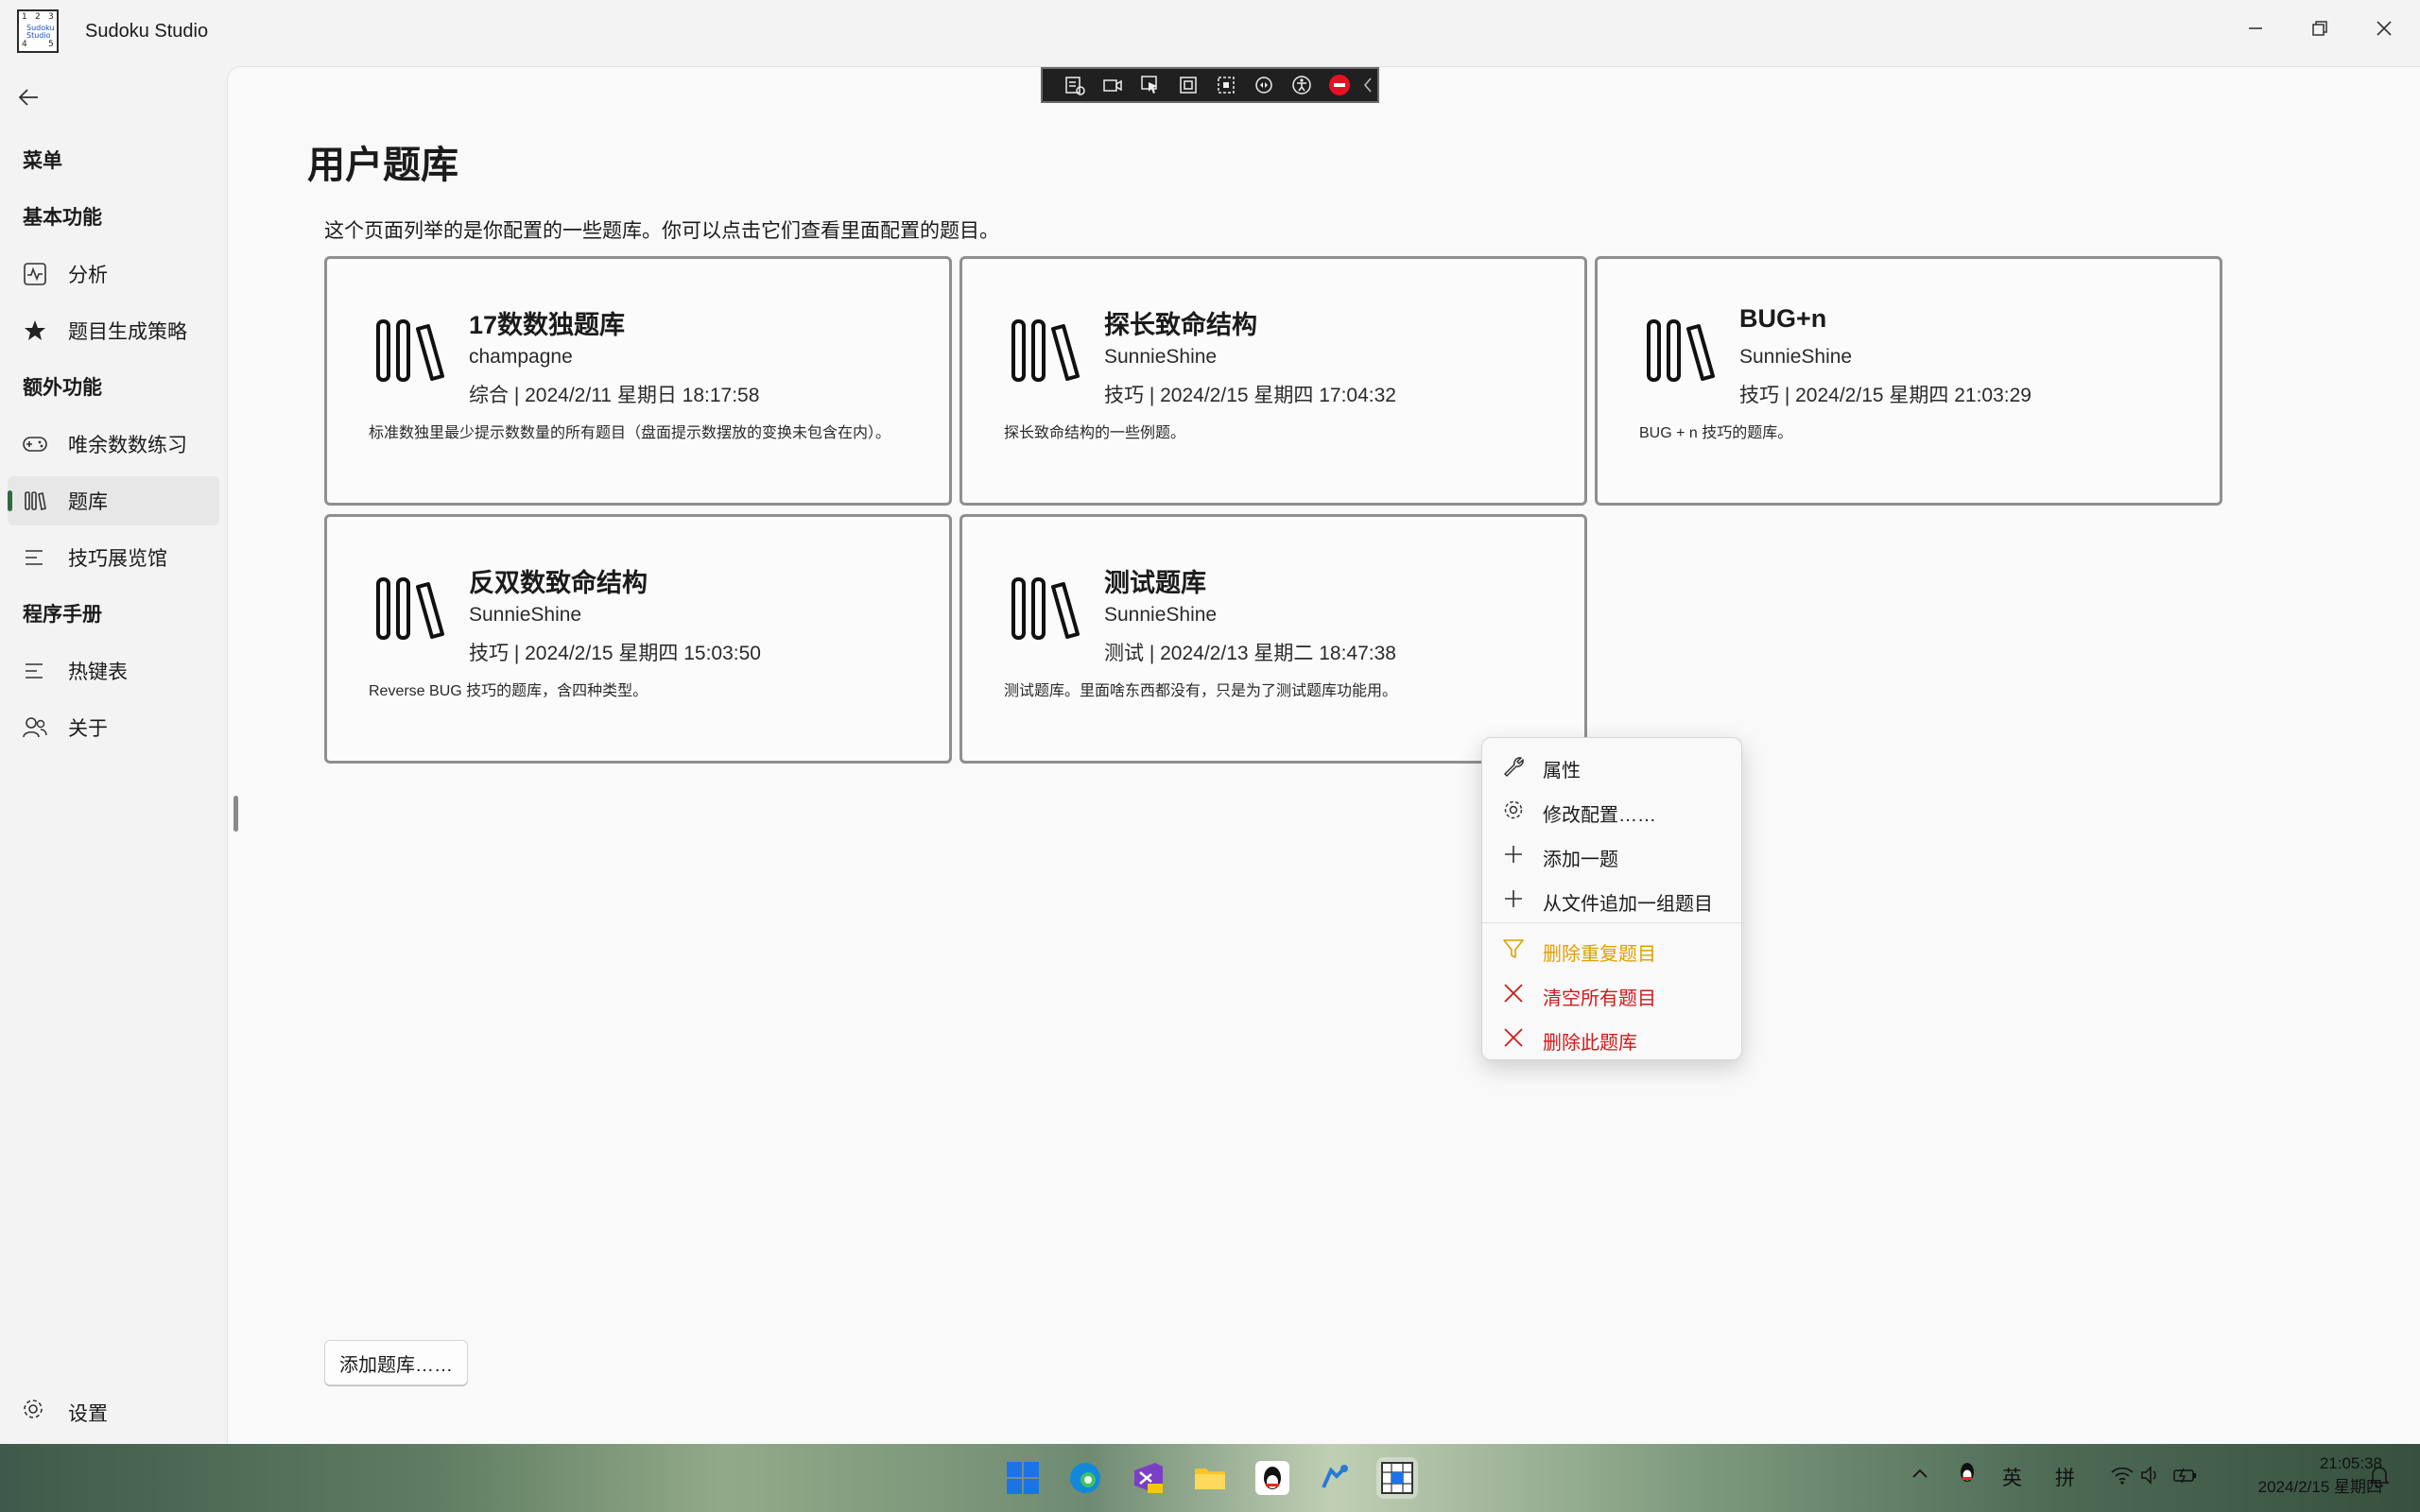 The image size is (2420, 1512). What do you see at coordinates (1968, 1476) in the screenshot?
I see `qq-tray-icon` at bounding box center [1968, 1476].